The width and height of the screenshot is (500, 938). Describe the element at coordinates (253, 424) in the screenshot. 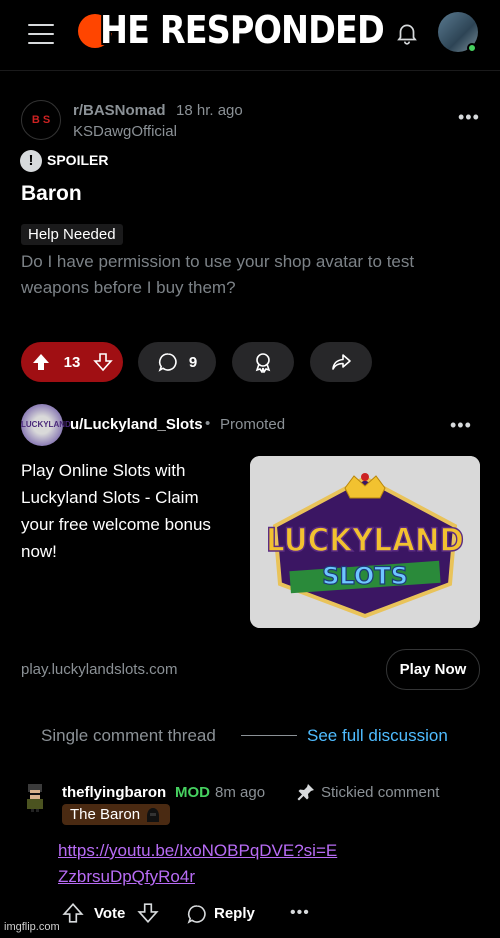

I see `promoted-label: Promoted` at that location.